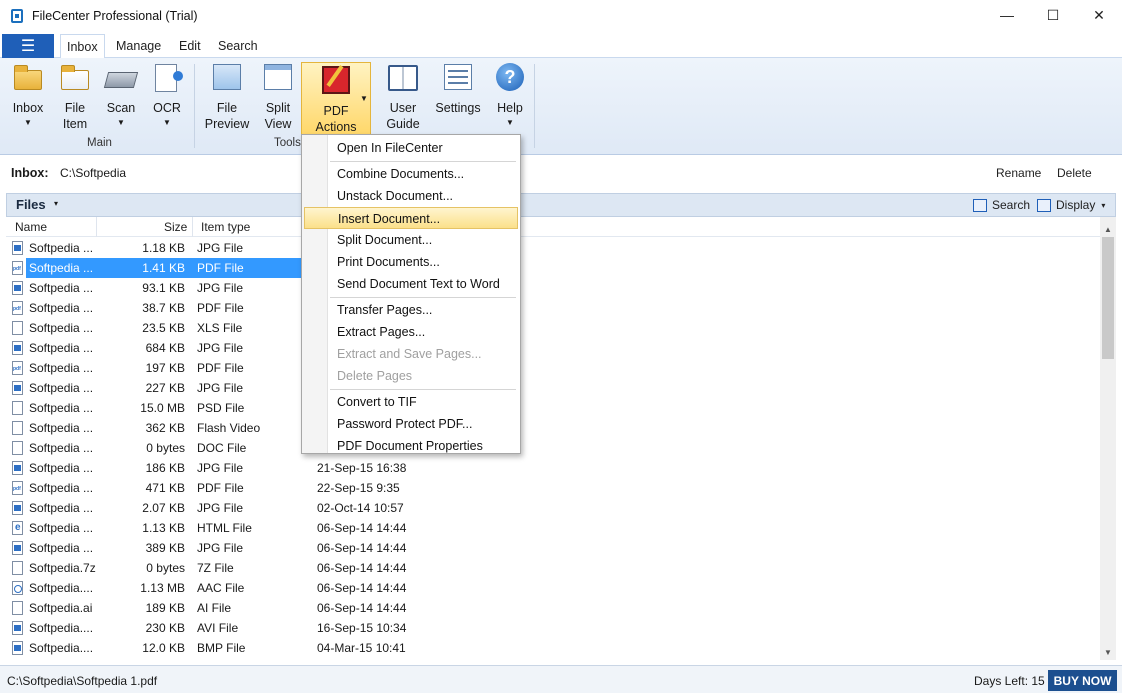 Image resolution: width=1122 pixels, height=693 pixels. I want to click on inbox-path-bar: Inbox: C:\Softpedia Rename Delete, so click(561, 173).